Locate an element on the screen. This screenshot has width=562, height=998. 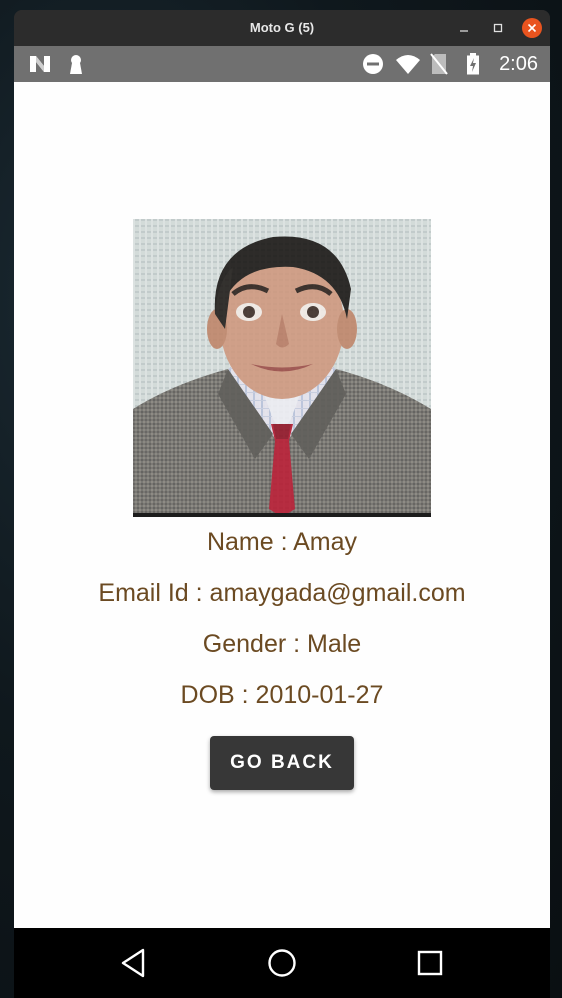
name-text: Name : Amay is located at coordinates (282, 542).